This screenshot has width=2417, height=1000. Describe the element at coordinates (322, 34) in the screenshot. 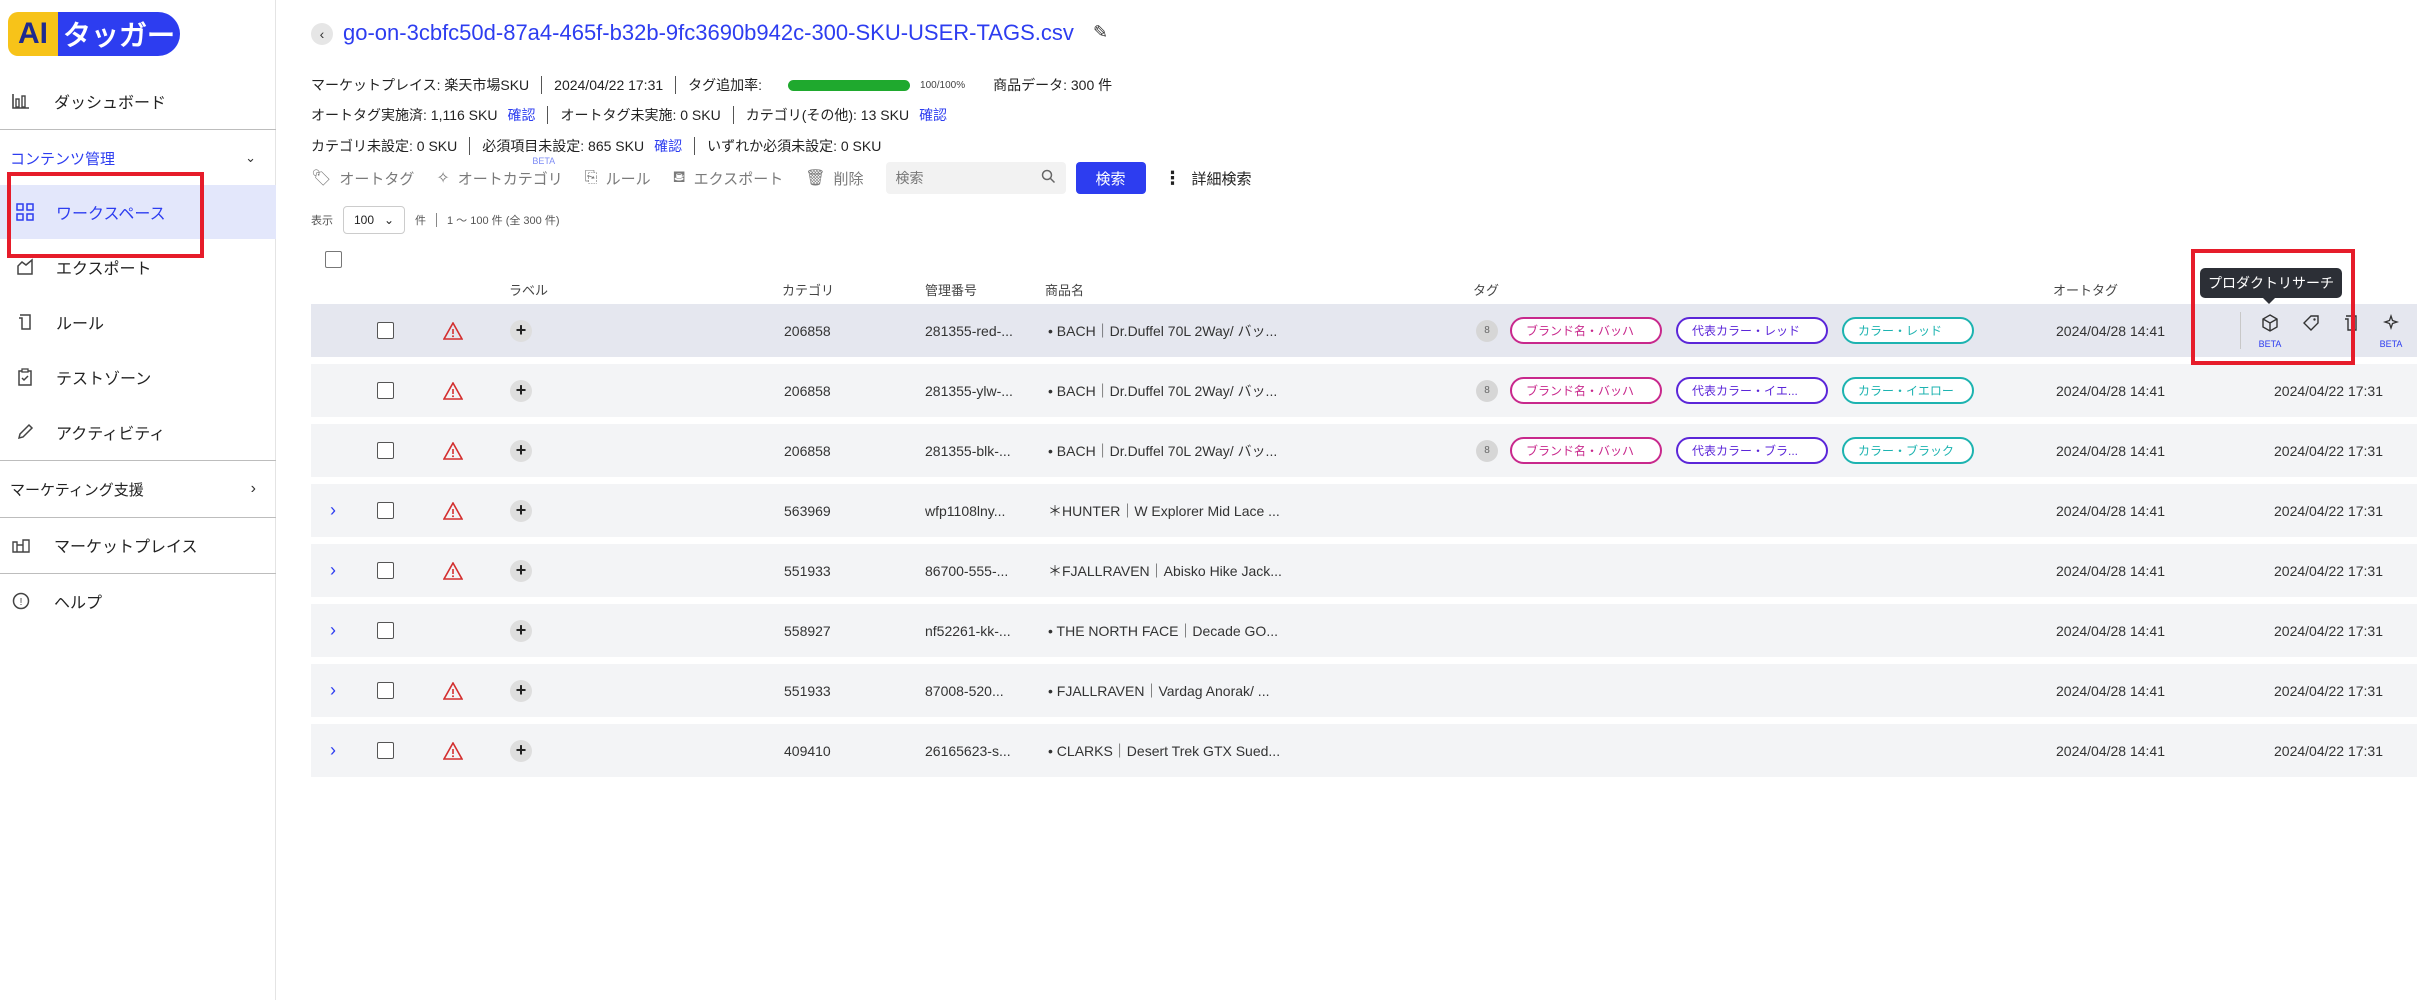

I see `back-button: ‹` at that location.